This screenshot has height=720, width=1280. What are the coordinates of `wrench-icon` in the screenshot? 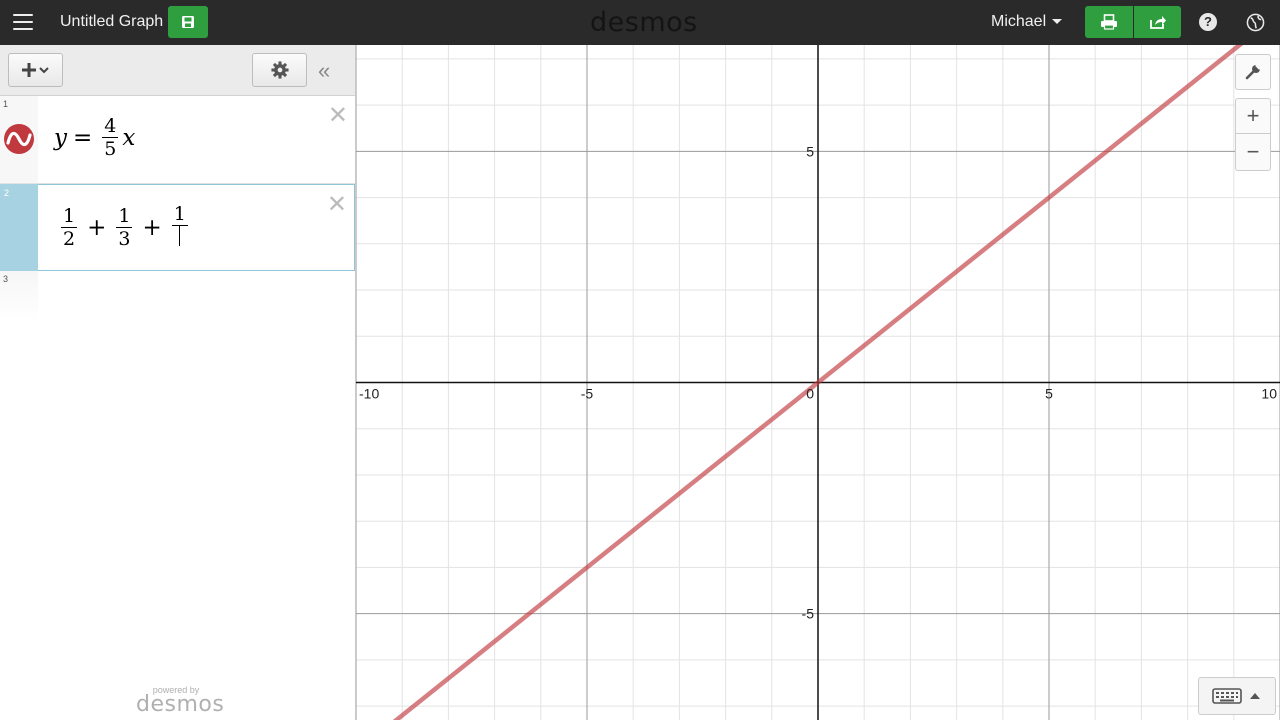 It's located at (1253, 72).